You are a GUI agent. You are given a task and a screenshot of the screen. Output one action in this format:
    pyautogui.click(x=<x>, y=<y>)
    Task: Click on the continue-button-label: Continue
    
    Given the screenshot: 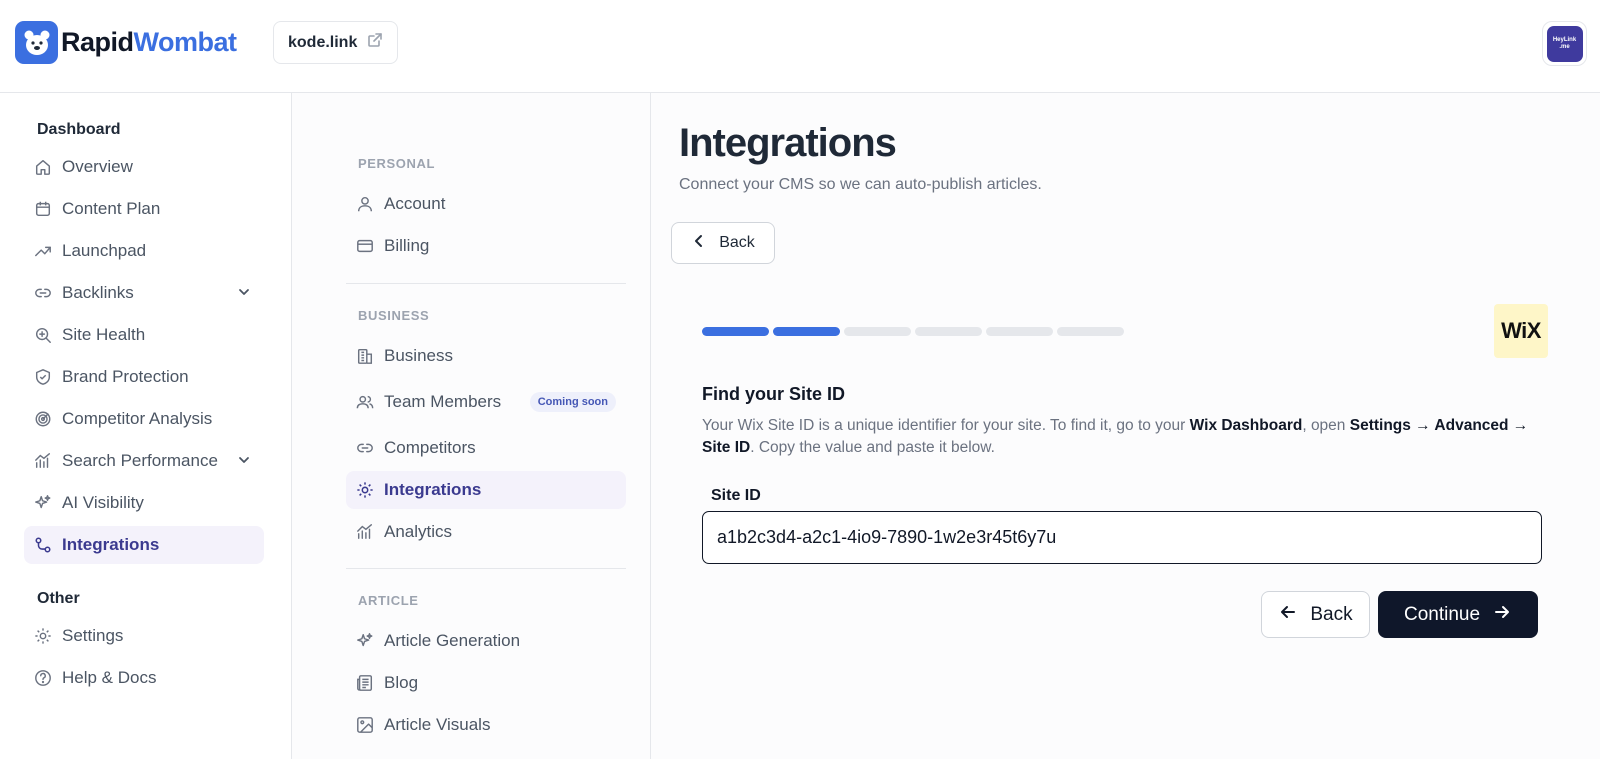 What is the action you would take?
    pyautogui.click(x=1442, y=614)
    